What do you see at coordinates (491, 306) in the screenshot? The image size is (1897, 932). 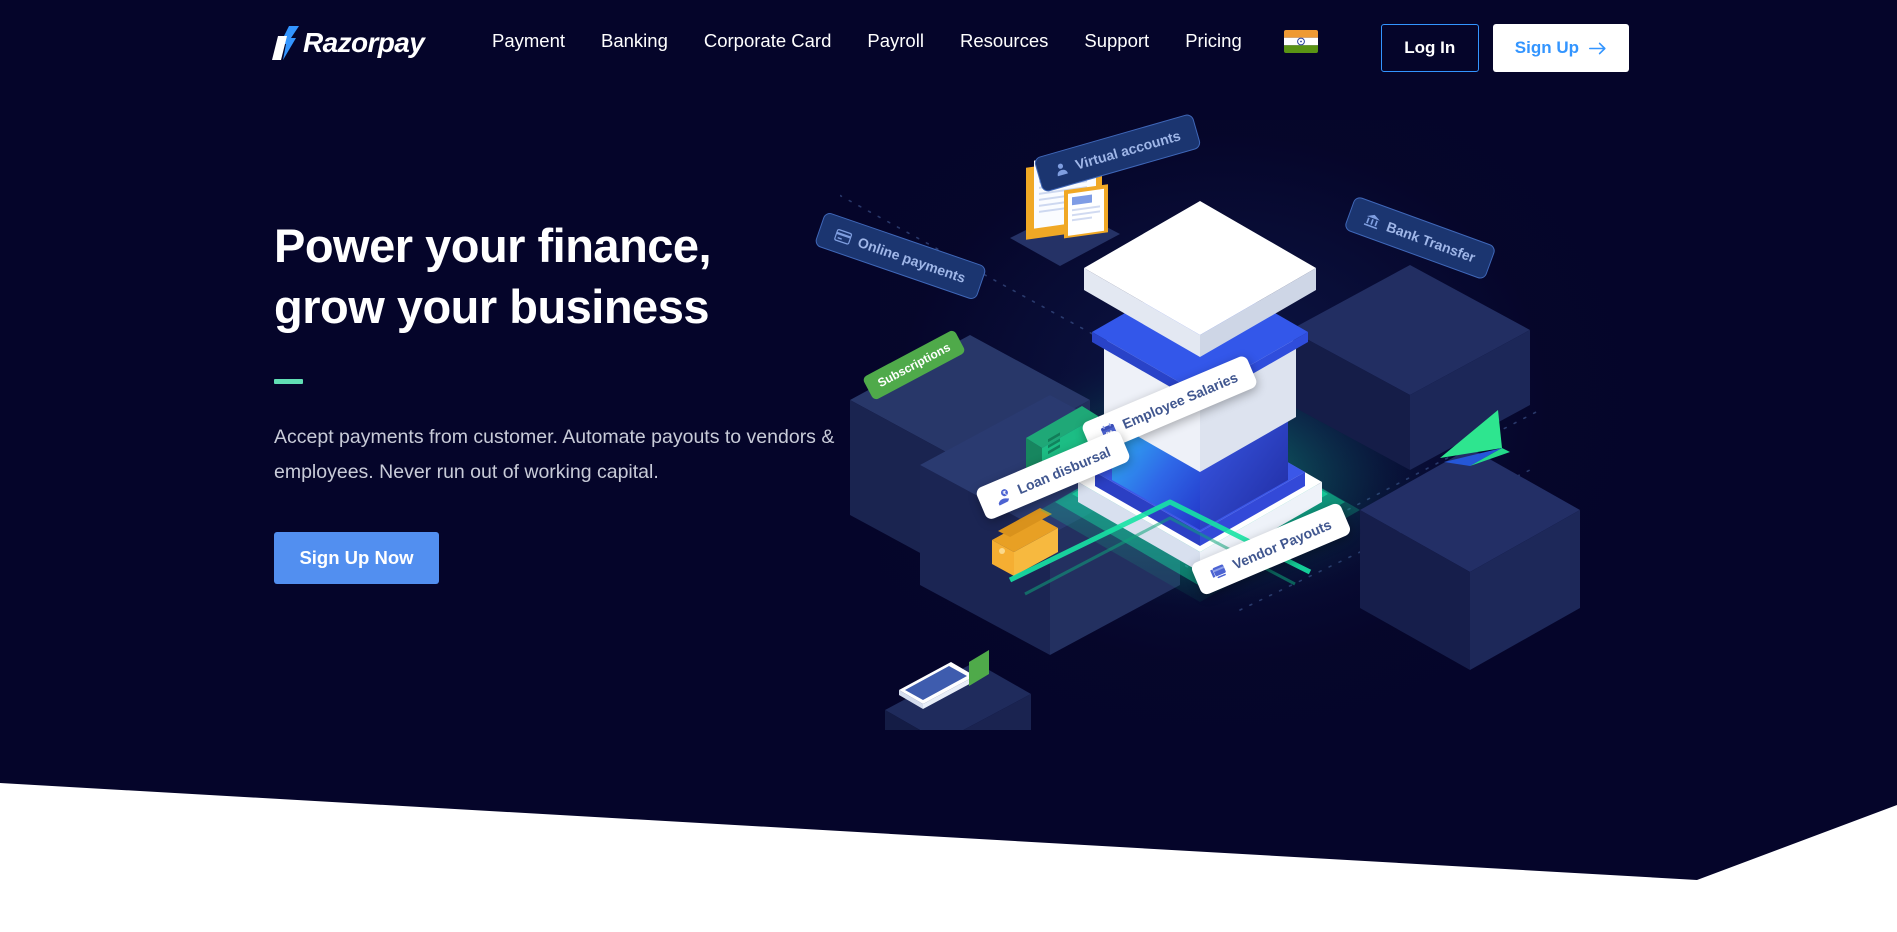 I see `hero-title-line-2: grow your business` at bounding box center [491, 306].